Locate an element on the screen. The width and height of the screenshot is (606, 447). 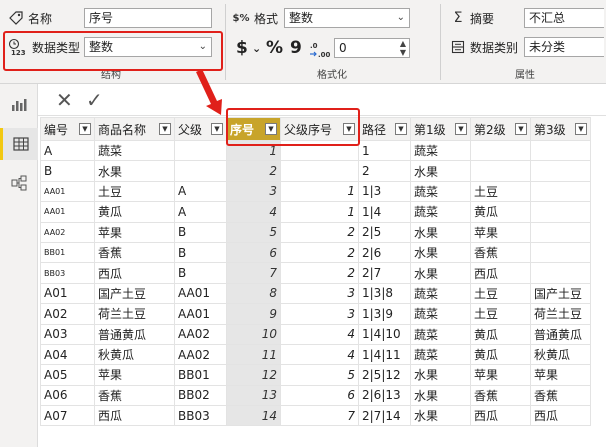
data-view-icon is located at coordinates (19, 144).